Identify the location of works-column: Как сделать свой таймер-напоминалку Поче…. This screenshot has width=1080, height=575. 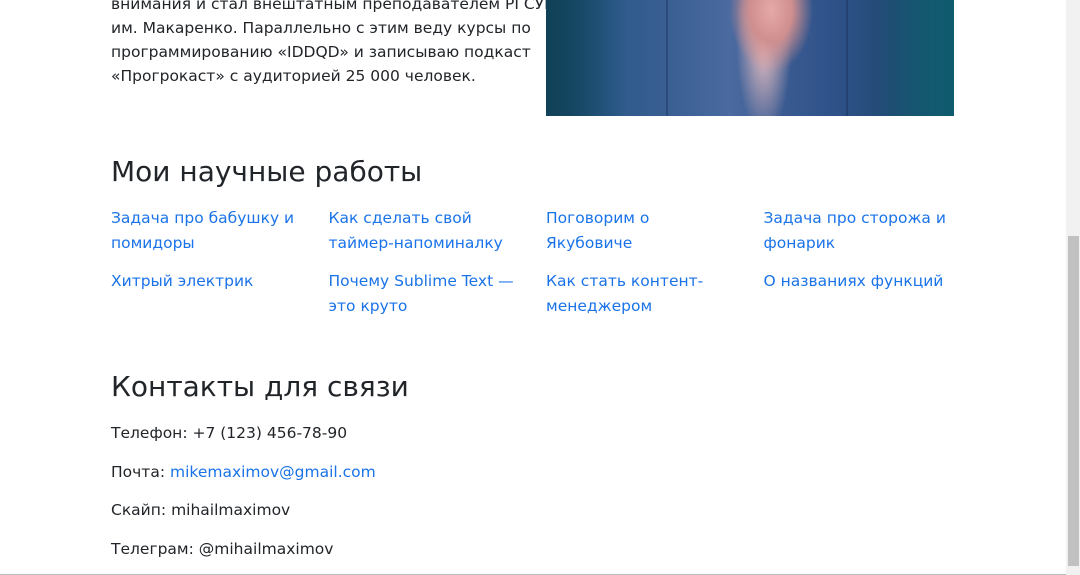
(438, 269).